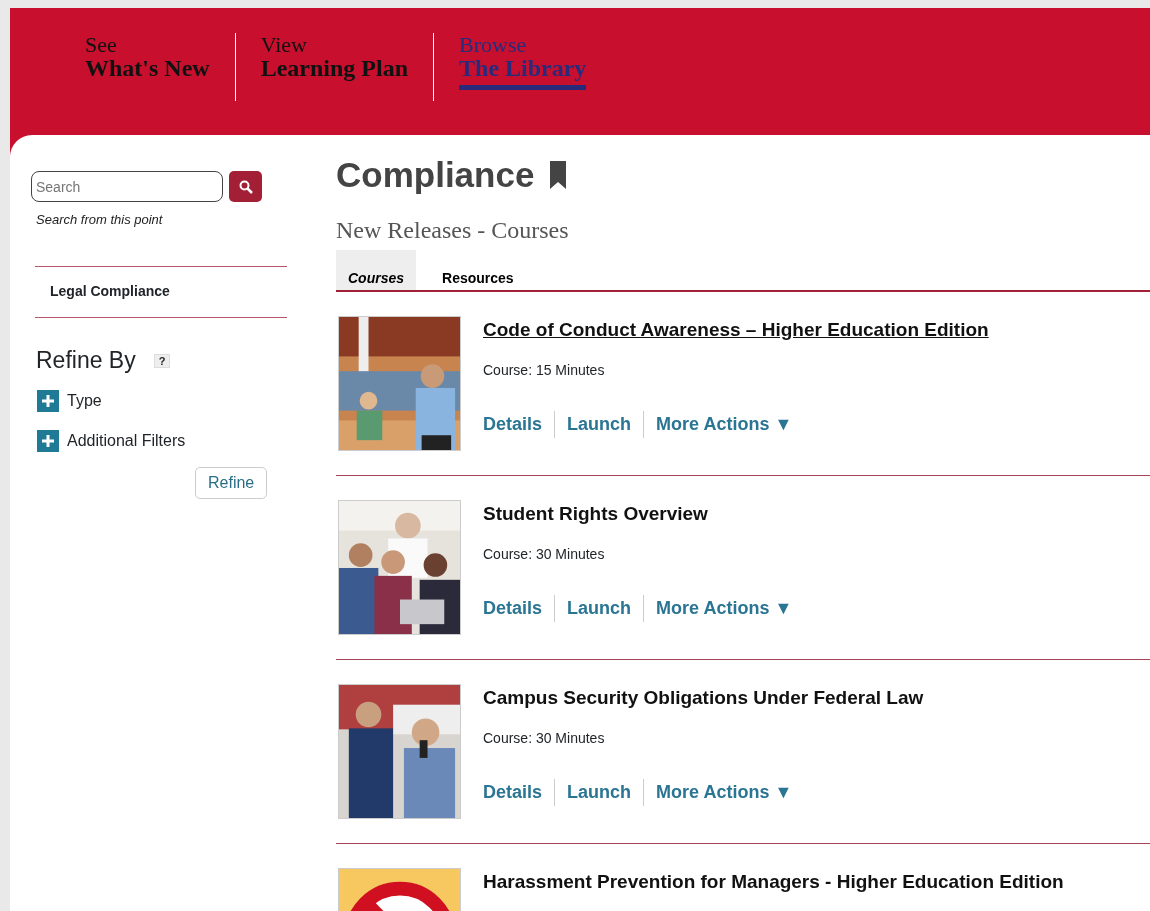 The height and width of the screenshot is (911, 1150). Describe the element at coordinates (544, 370) in the screenshot. I see `course-duration: Course: 15 Minutes` at that location.